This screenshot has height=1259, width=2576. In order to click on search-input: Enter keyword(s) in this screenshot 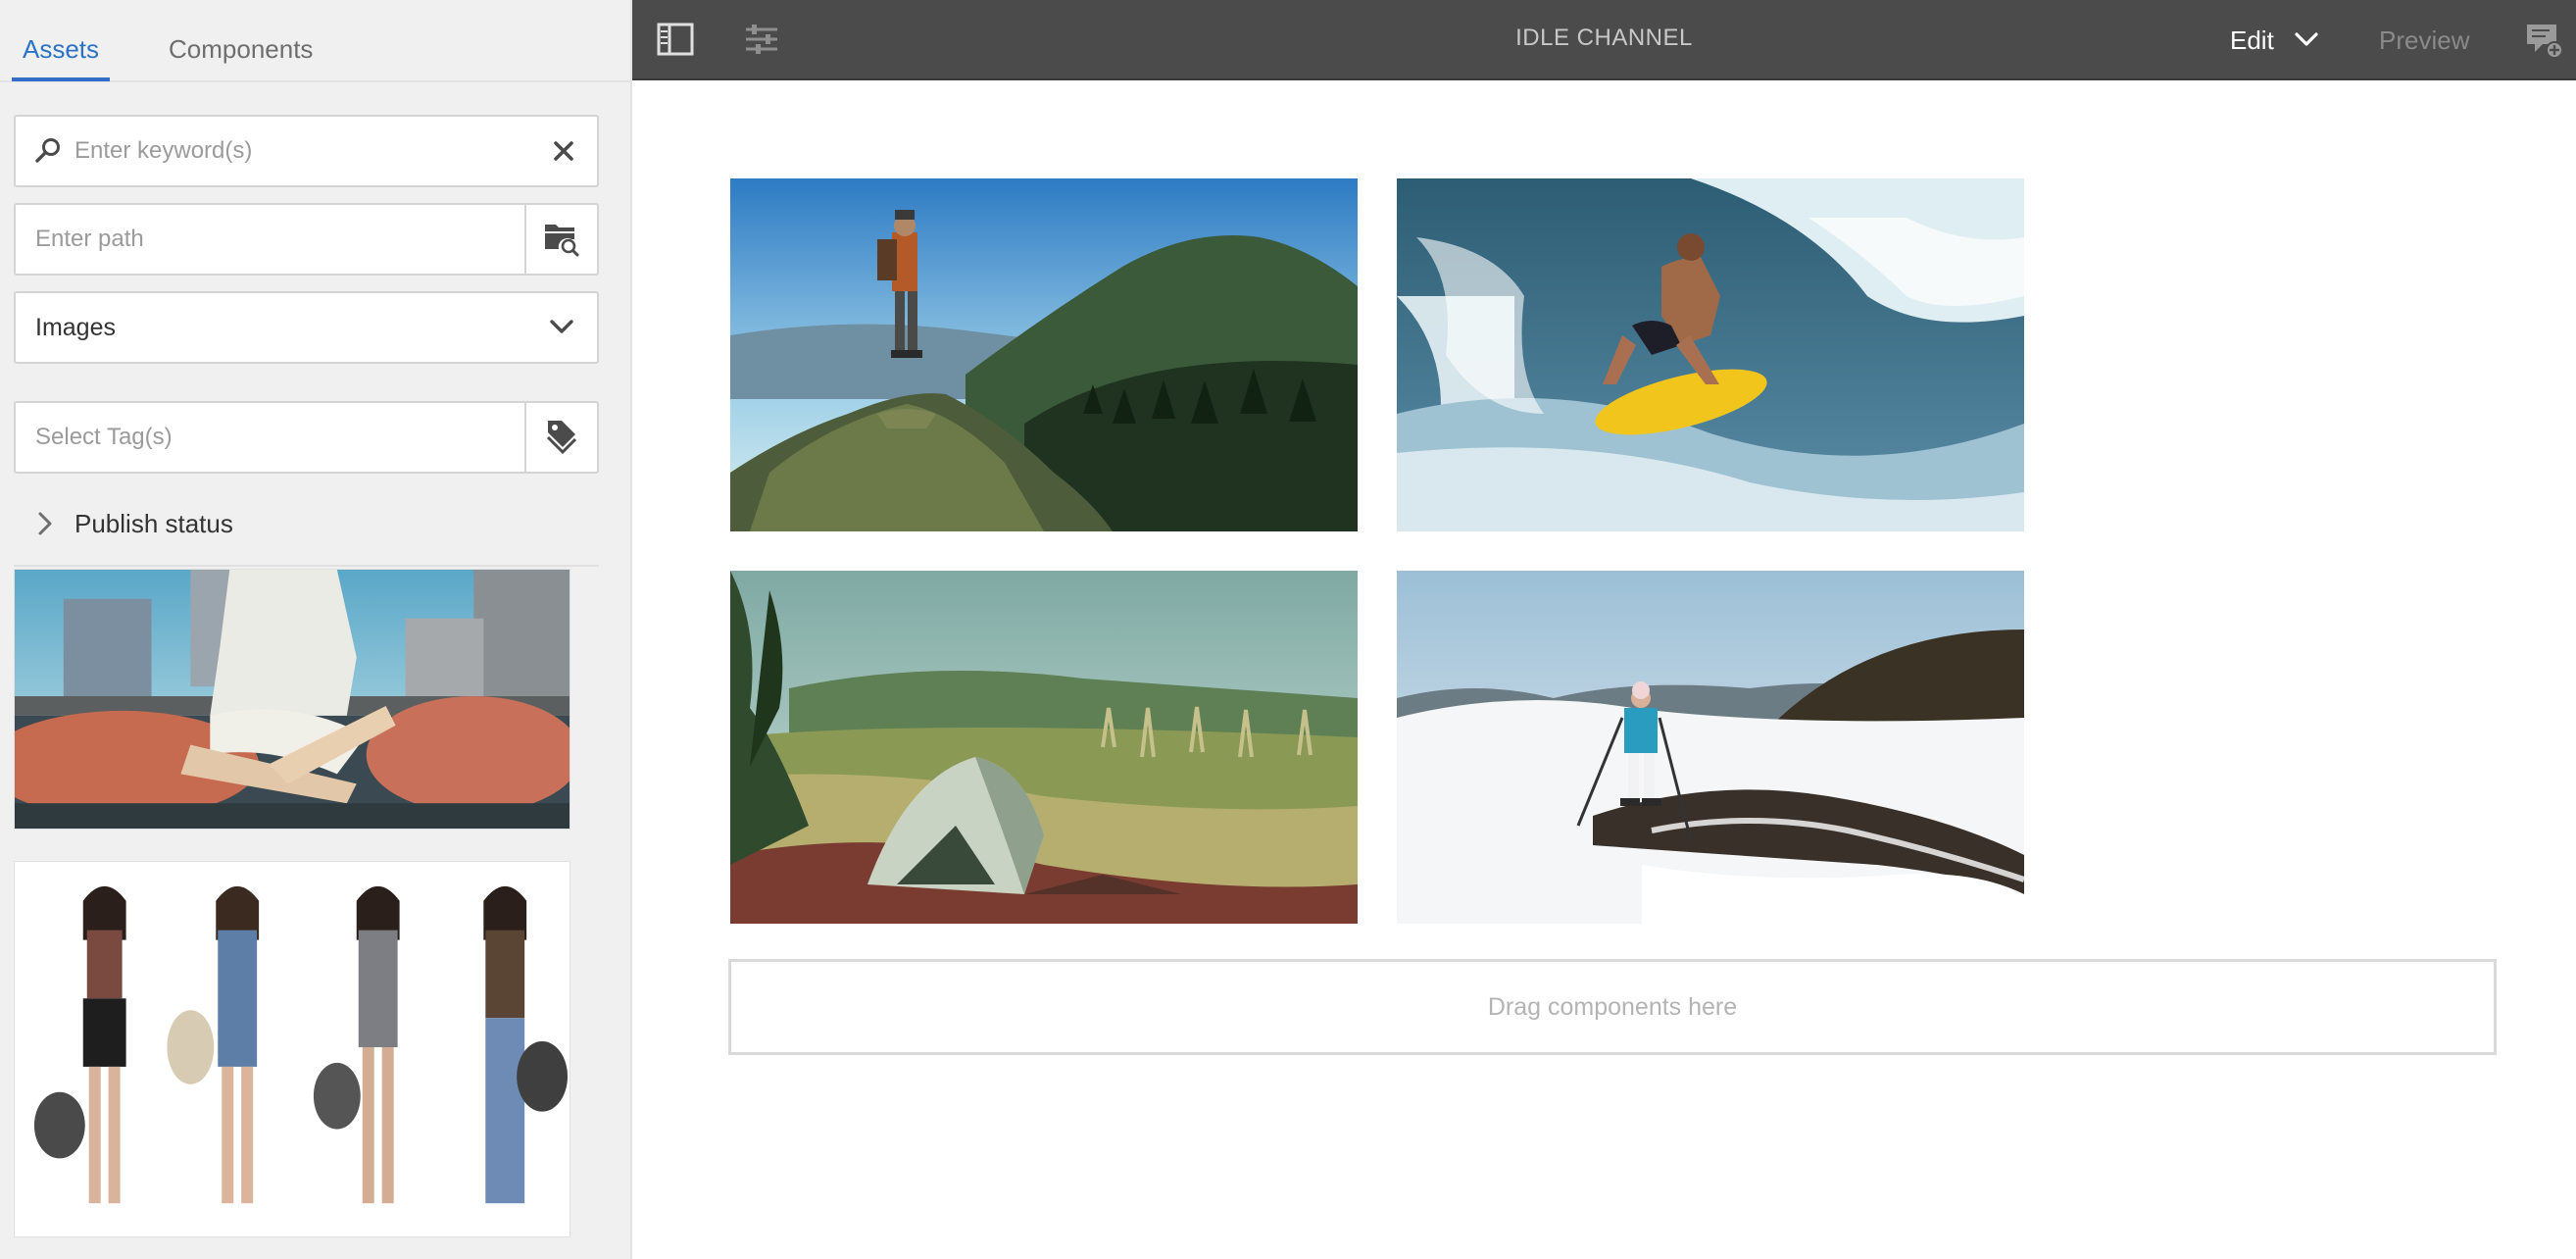, I will do `click(163, 151)`.